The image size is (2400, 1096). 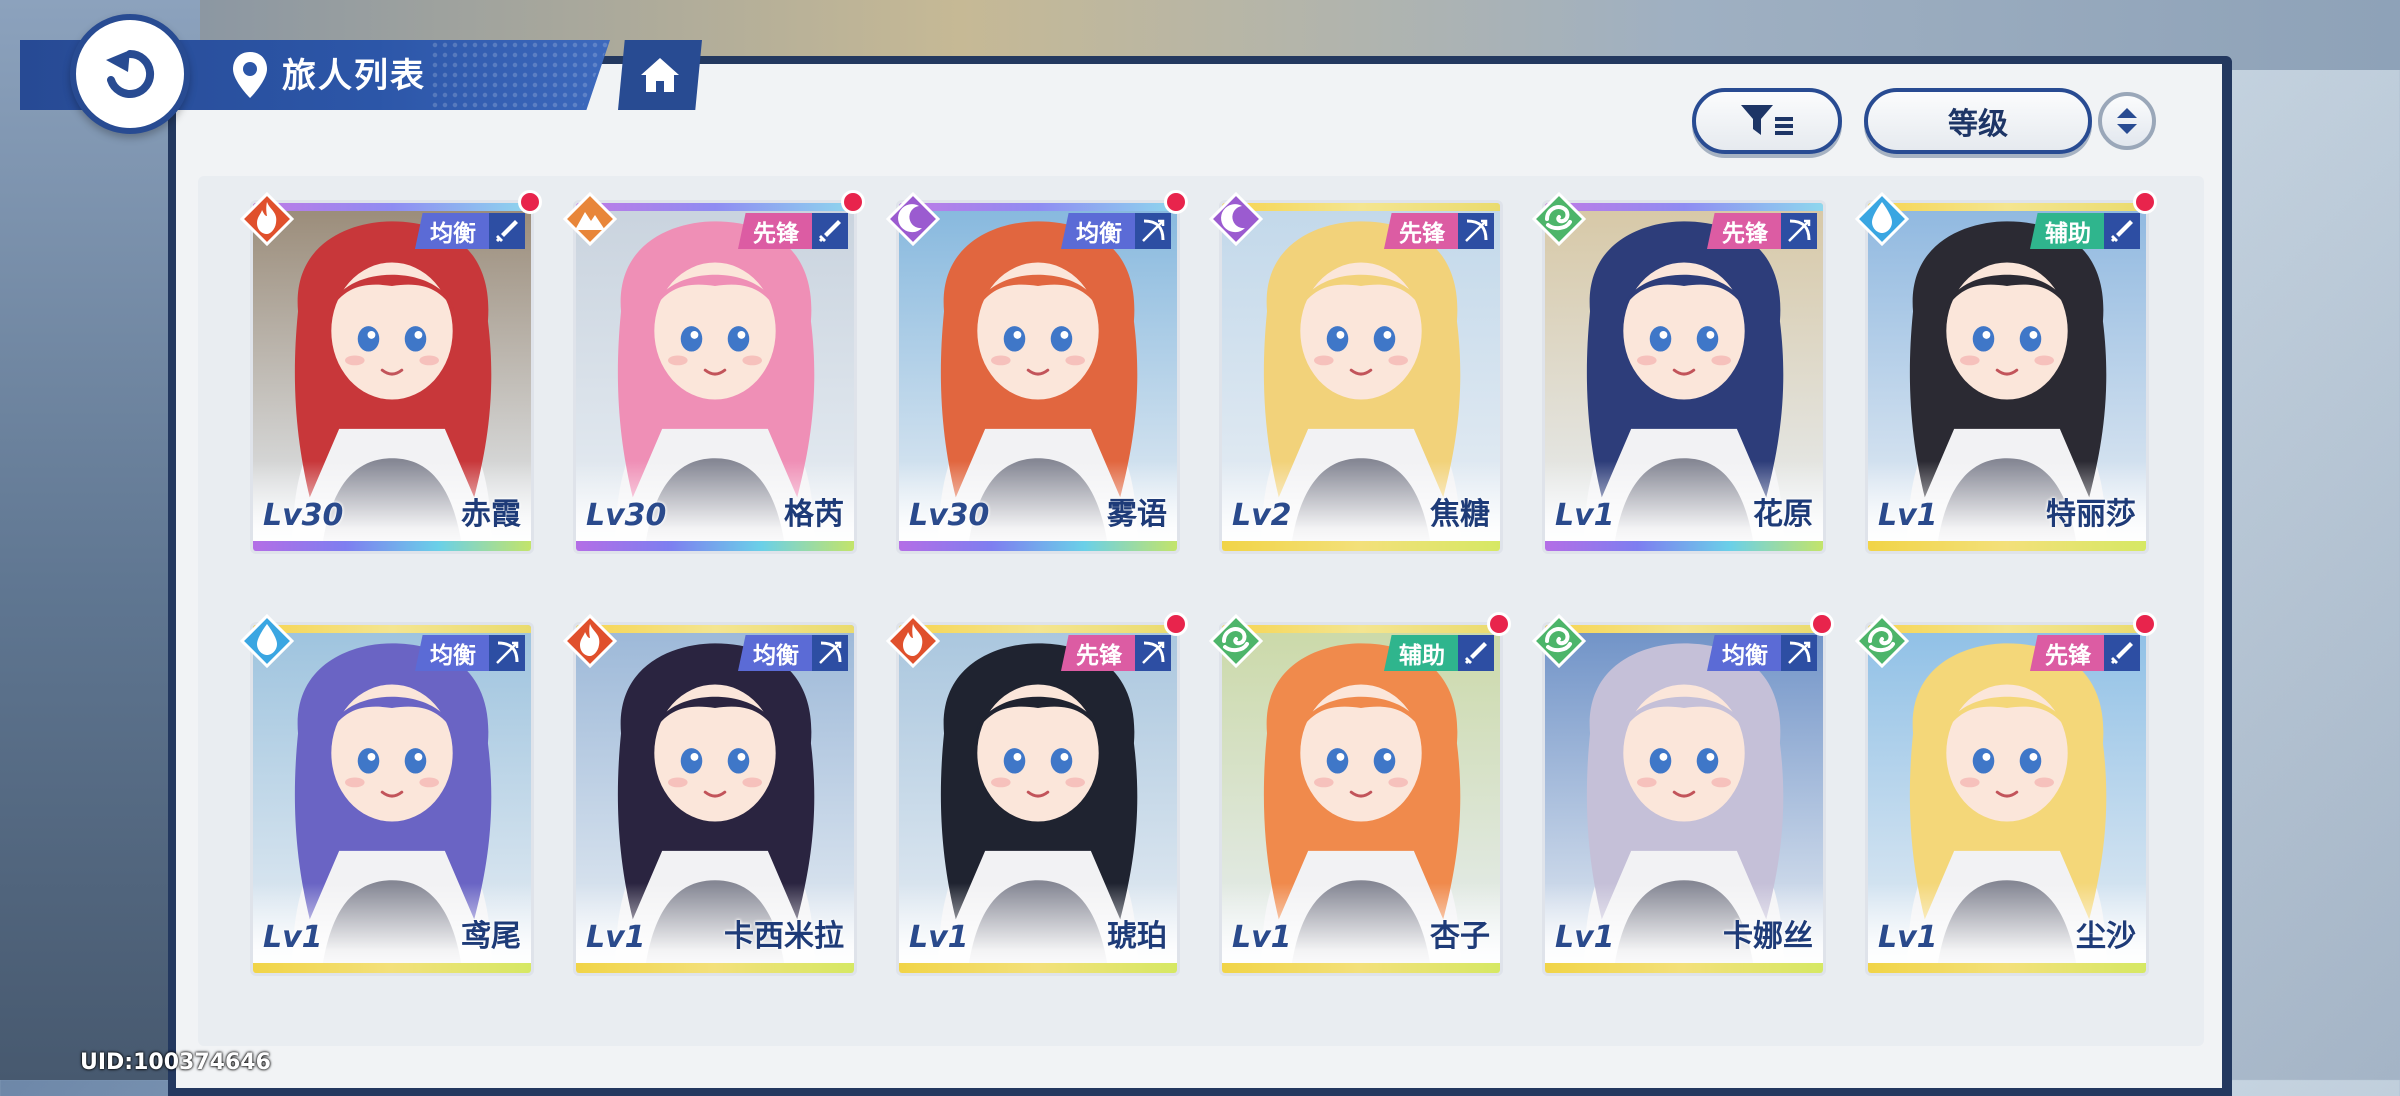 What do you see at coordinates (715, 799) in the screenshot?
I see `card-frame: Lv1 卡西米拉 均衡` at bounding box center [715, 799].